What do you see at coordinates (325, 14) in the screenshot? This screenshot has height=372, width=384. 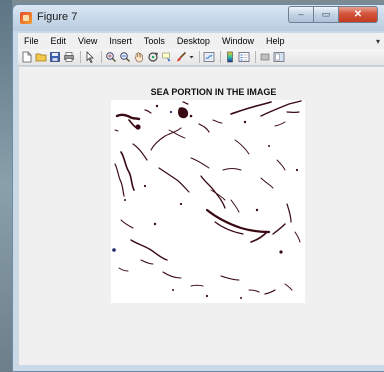 I see `maximize-button: ▭` at bounding box center [325, 14].